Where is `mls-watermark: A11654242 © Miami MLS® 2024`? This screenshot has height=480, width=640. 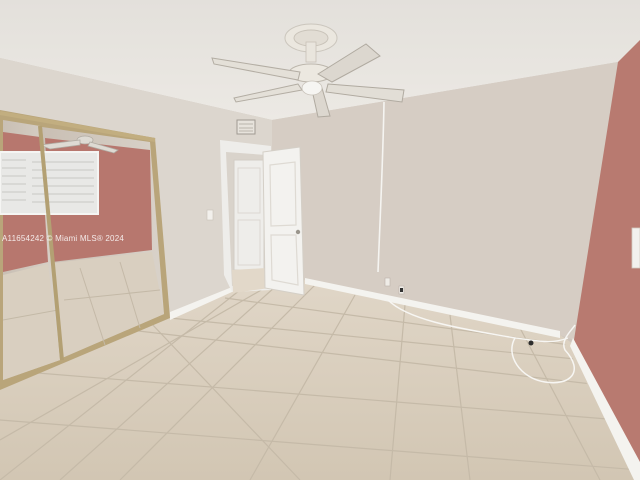
mls-watermark: A11654242 © Miami MLS® 2024 is located at coordinates (63, 238).